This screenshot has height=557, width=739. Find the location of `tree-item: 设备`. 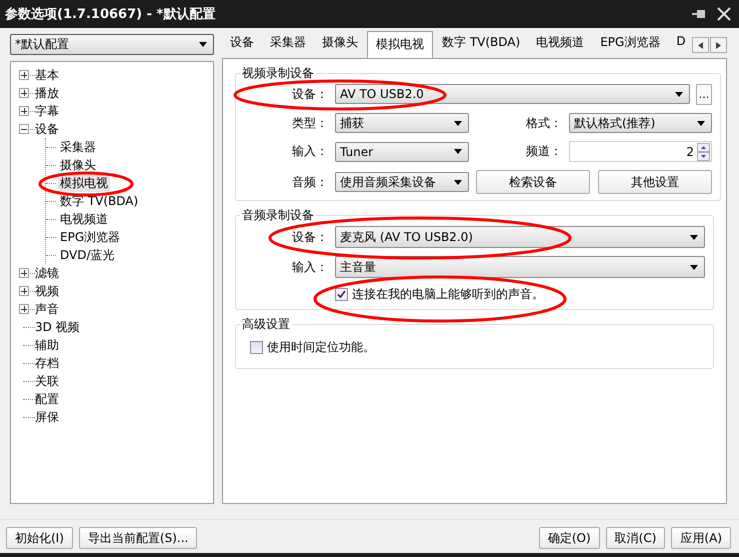

tree-item: 设备 is located at coordinates (47, 129).